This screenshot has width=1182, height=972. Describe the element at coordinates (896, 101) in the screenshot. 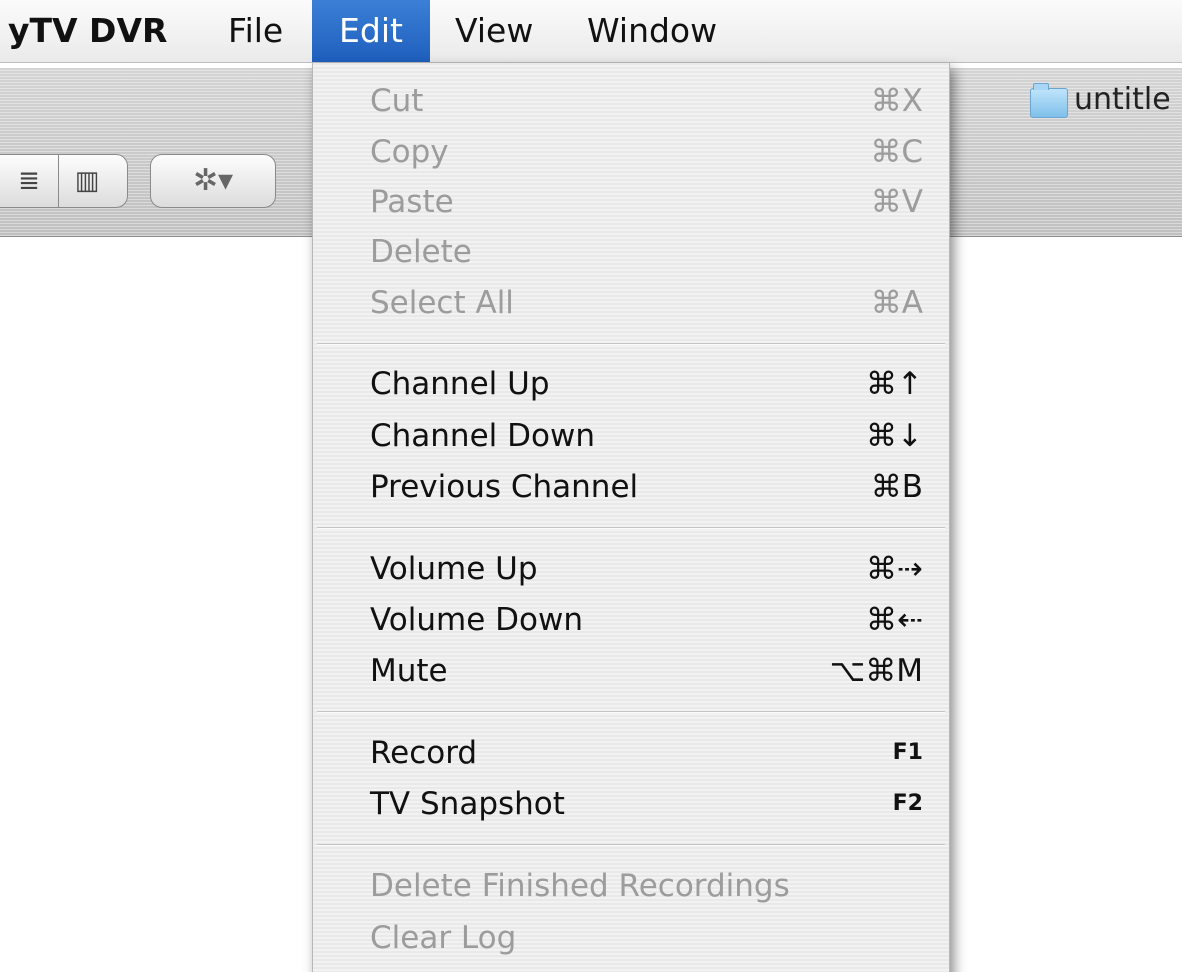

I see `menu-item-shortcut: ⌘X` at that location.